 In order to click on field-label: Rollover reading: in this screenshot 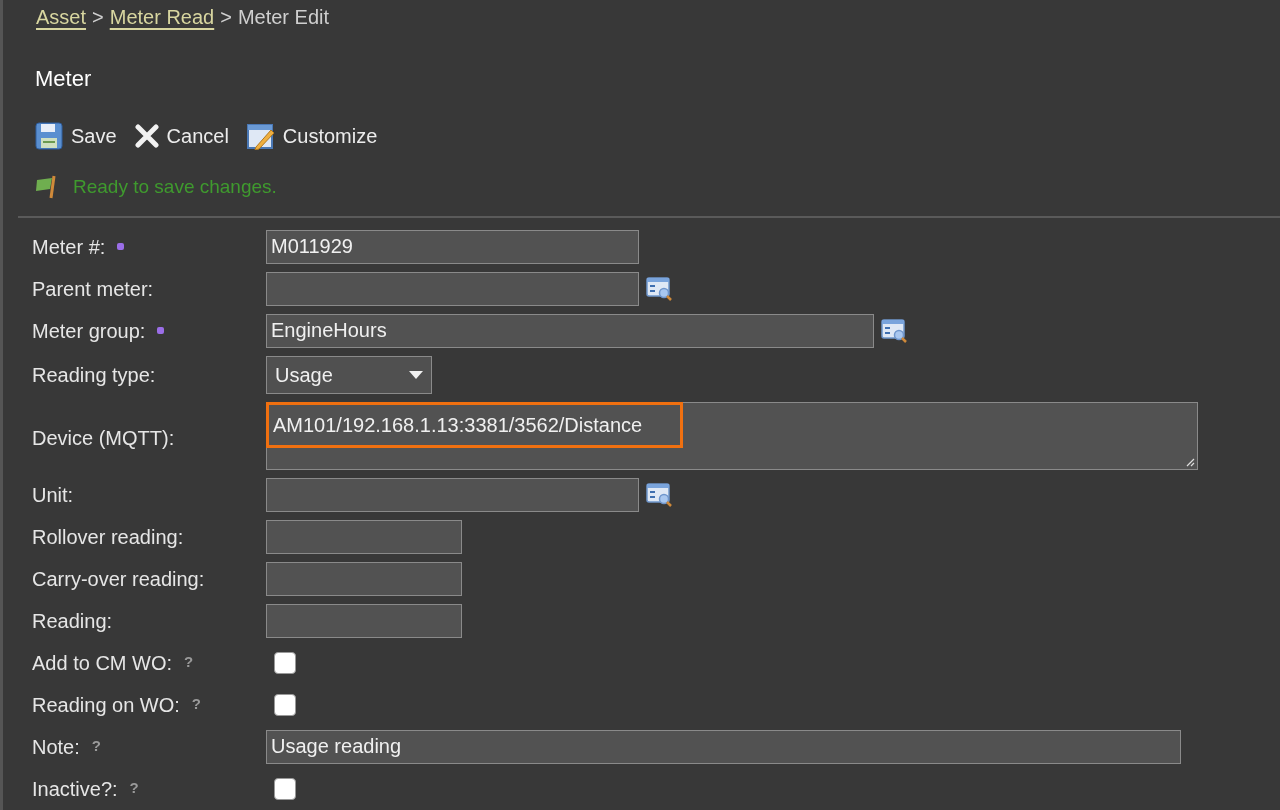, I will do `click(108, 537)`.